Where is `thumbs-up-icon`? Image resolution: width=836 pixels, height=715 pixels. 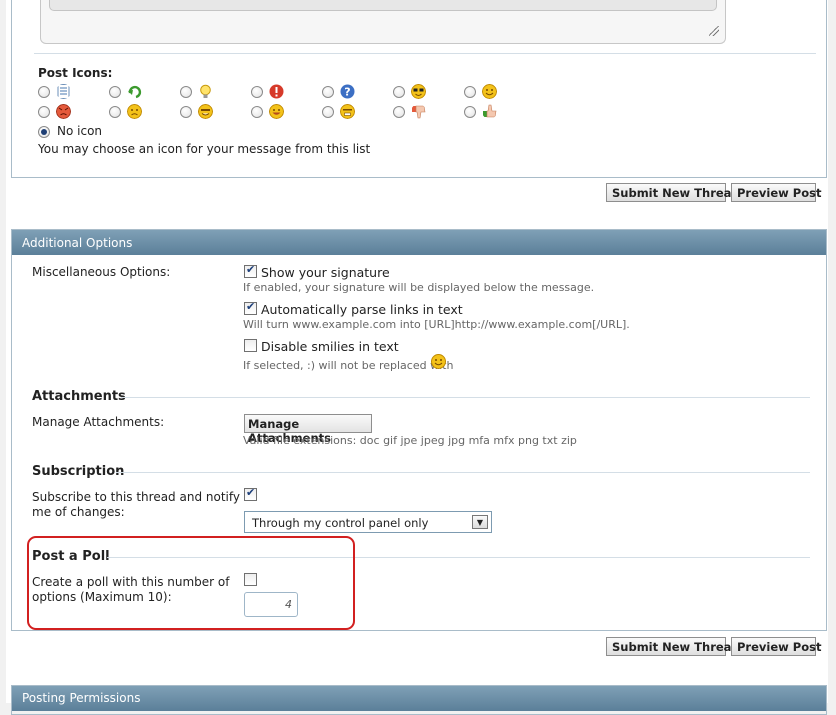 thumbs-up-icon is located at coordinates (490, 111).